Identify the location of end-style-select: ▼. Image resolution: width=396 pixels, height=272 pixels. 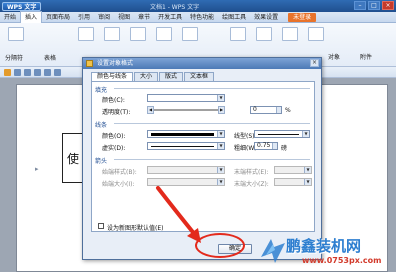
(293, 170).